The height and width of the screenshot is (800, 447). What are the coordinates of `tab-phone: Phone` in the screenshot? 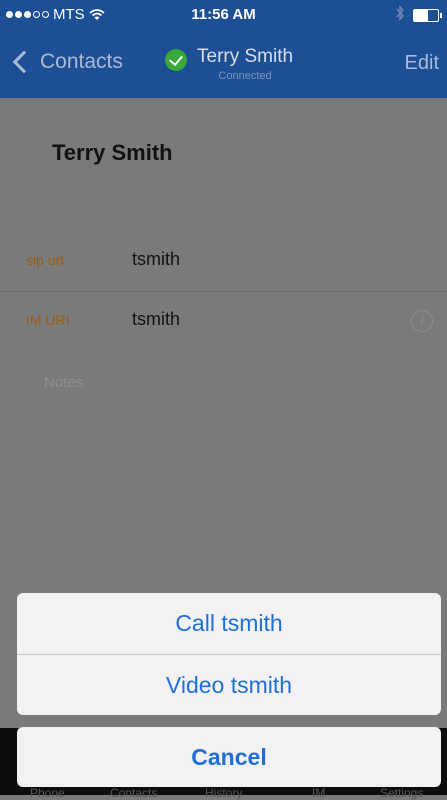 It's located at (47, 793).